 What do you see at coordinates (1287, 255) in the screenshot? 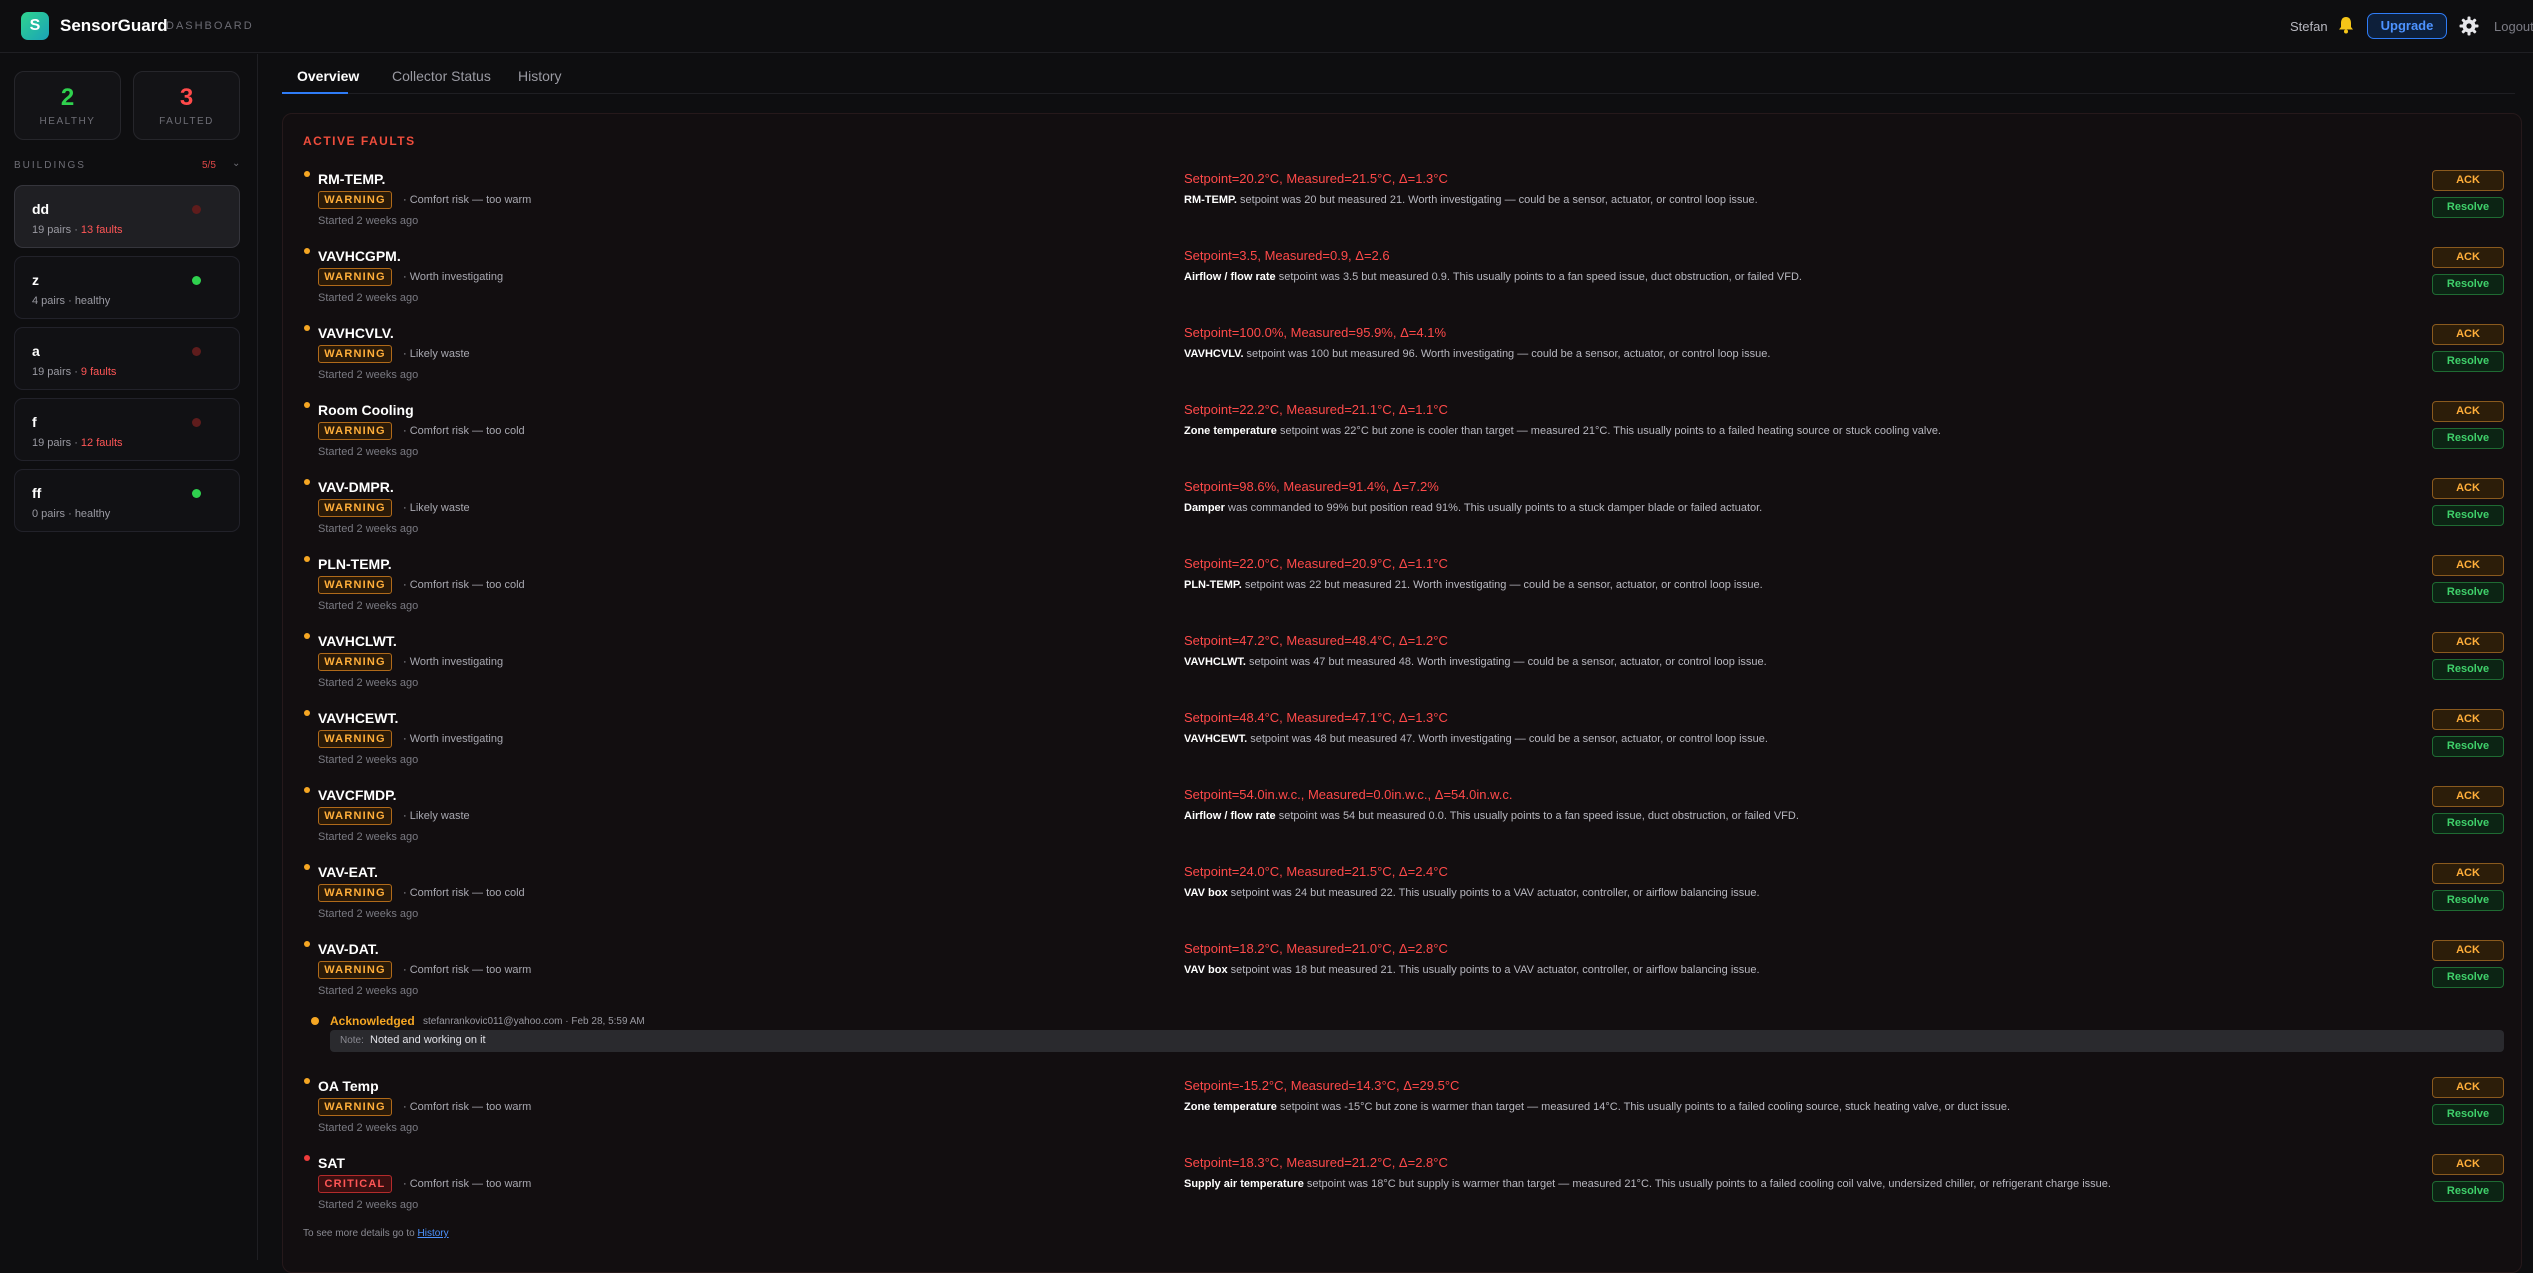
I see `fault-reading: Setpoint=3.5, Measured=0.9, Δ=2.6` at bounding box center [1287, 255].